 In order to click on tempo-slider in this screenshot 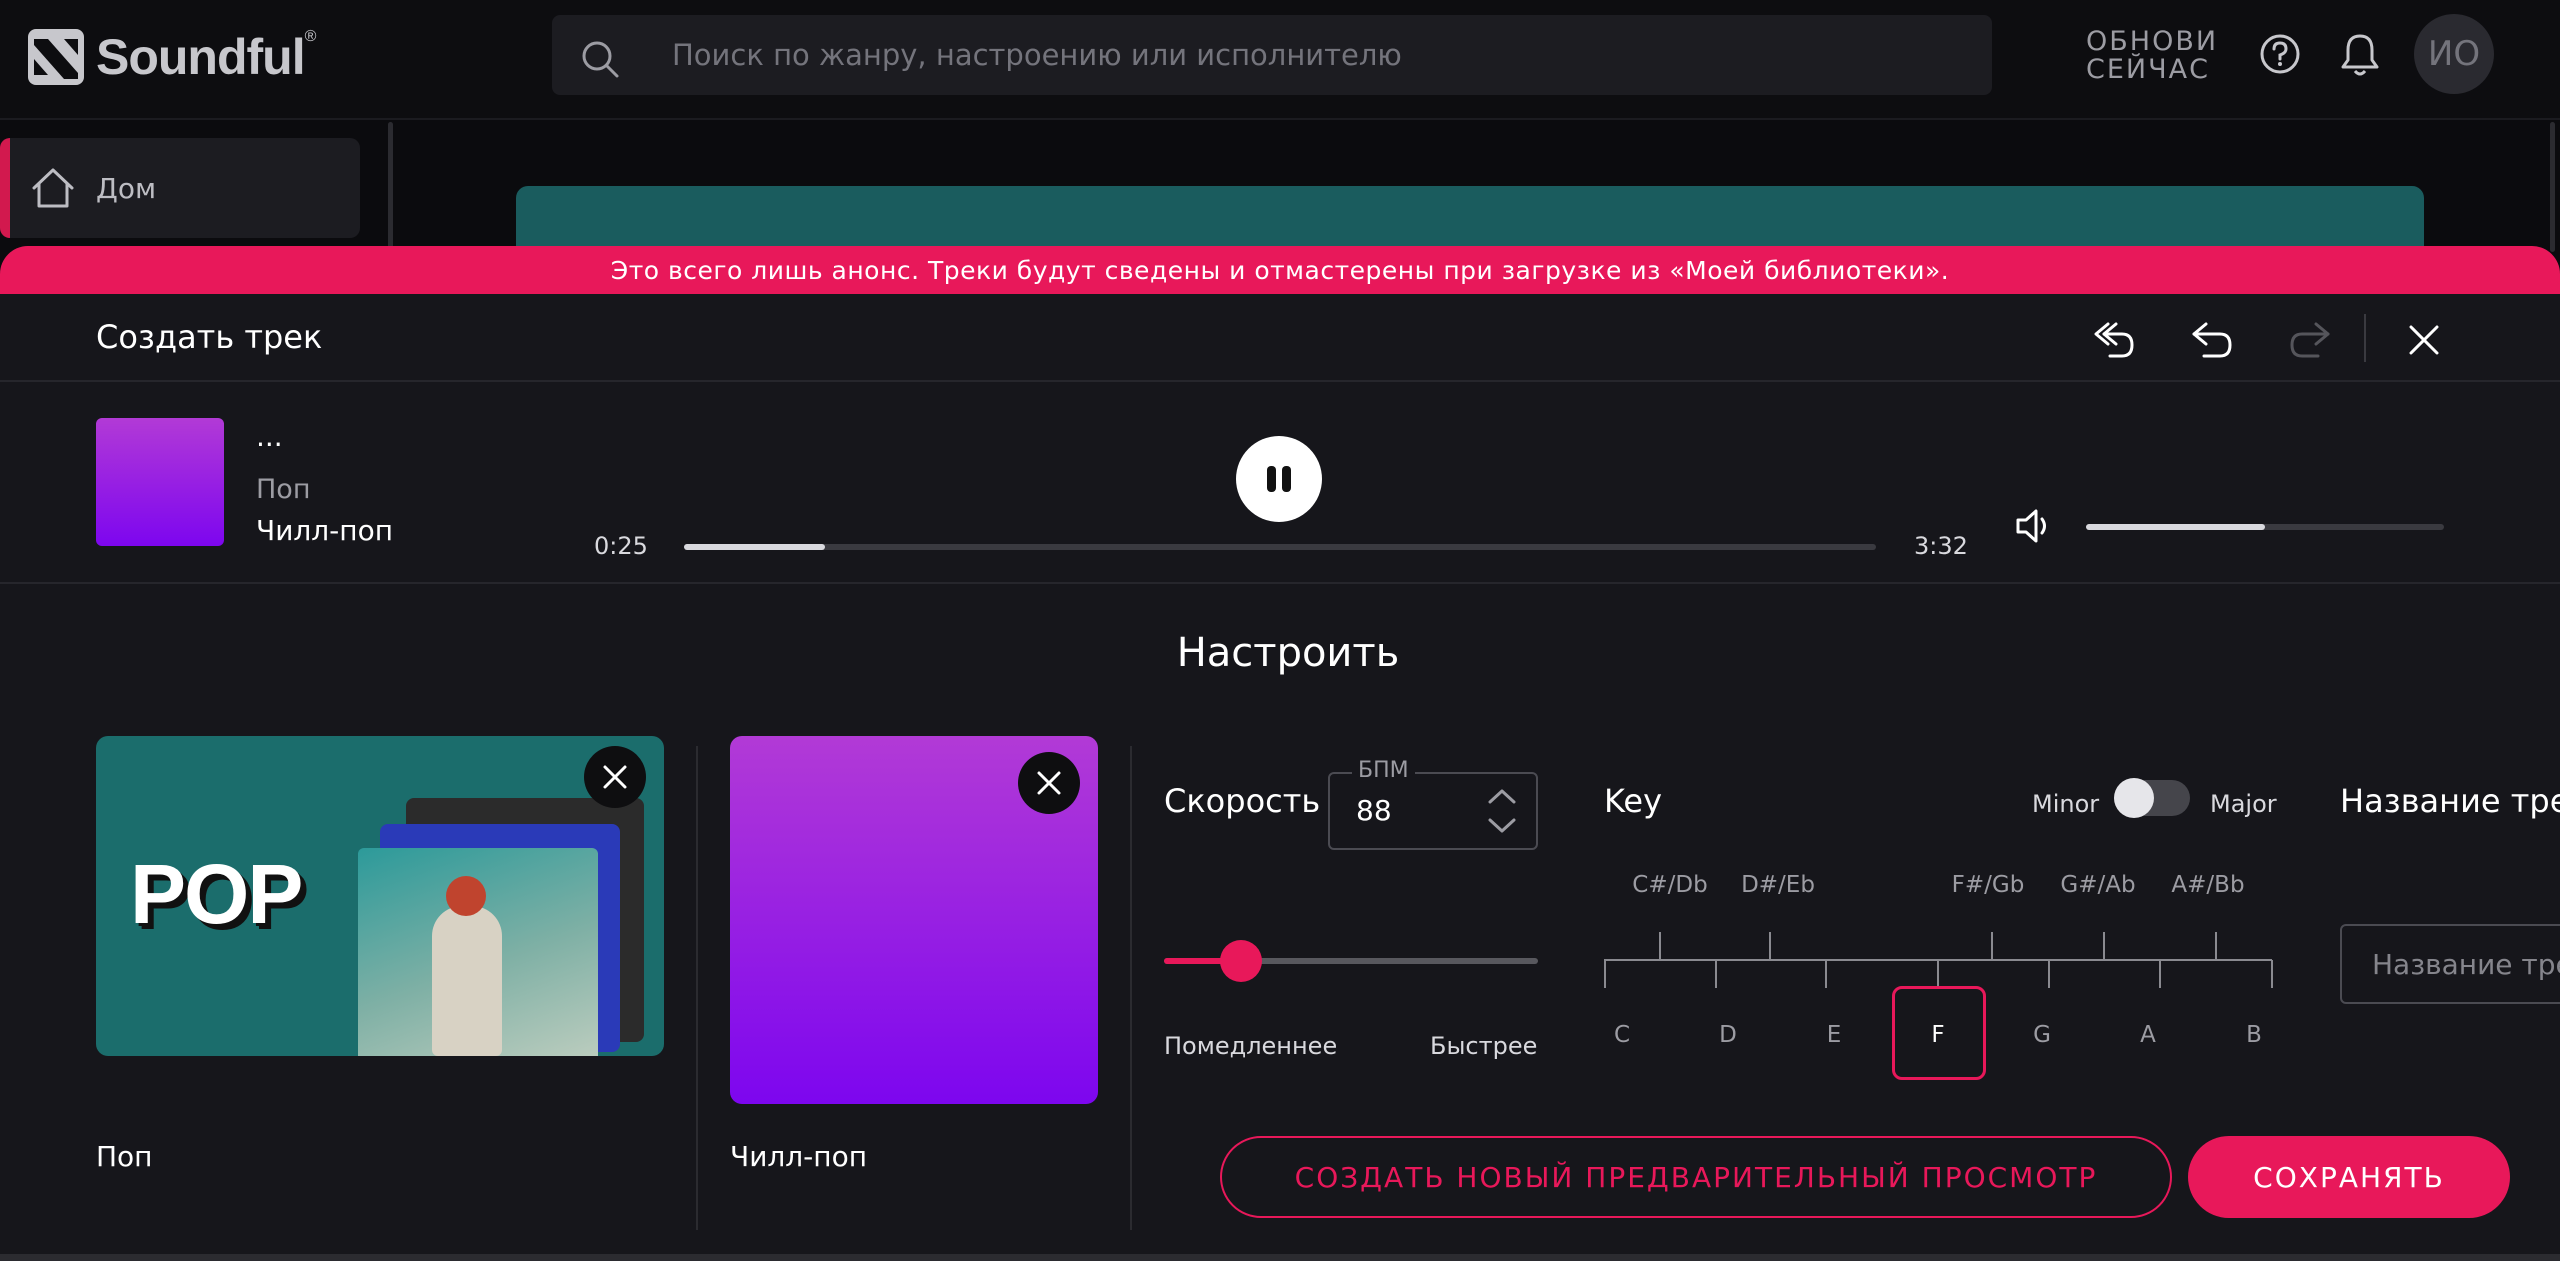, I will do `click(1351, 961)`.